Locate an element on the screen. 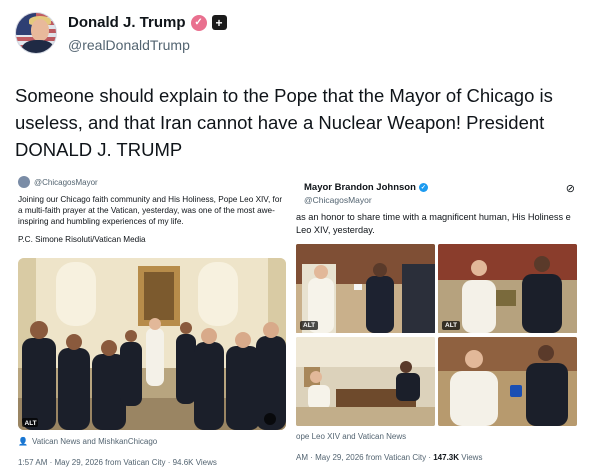  avatar is located at coordinates (36, 33).